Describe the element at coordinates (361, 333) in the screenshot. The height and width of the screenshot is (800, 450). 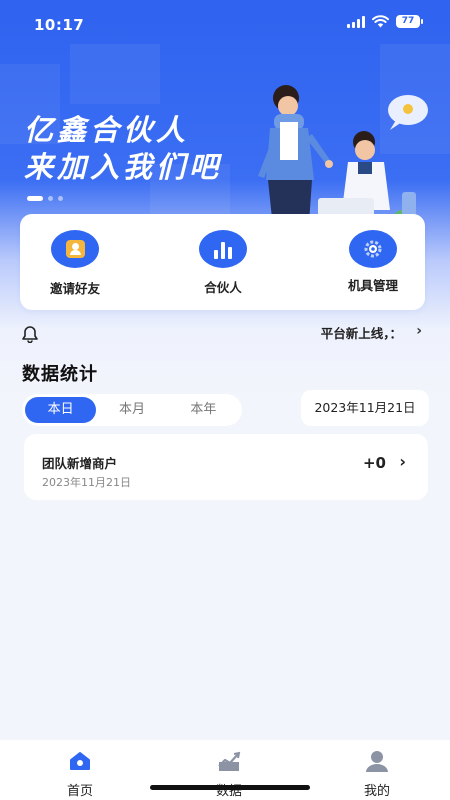
I see `notice-text: 平台新上线，：` at that location.